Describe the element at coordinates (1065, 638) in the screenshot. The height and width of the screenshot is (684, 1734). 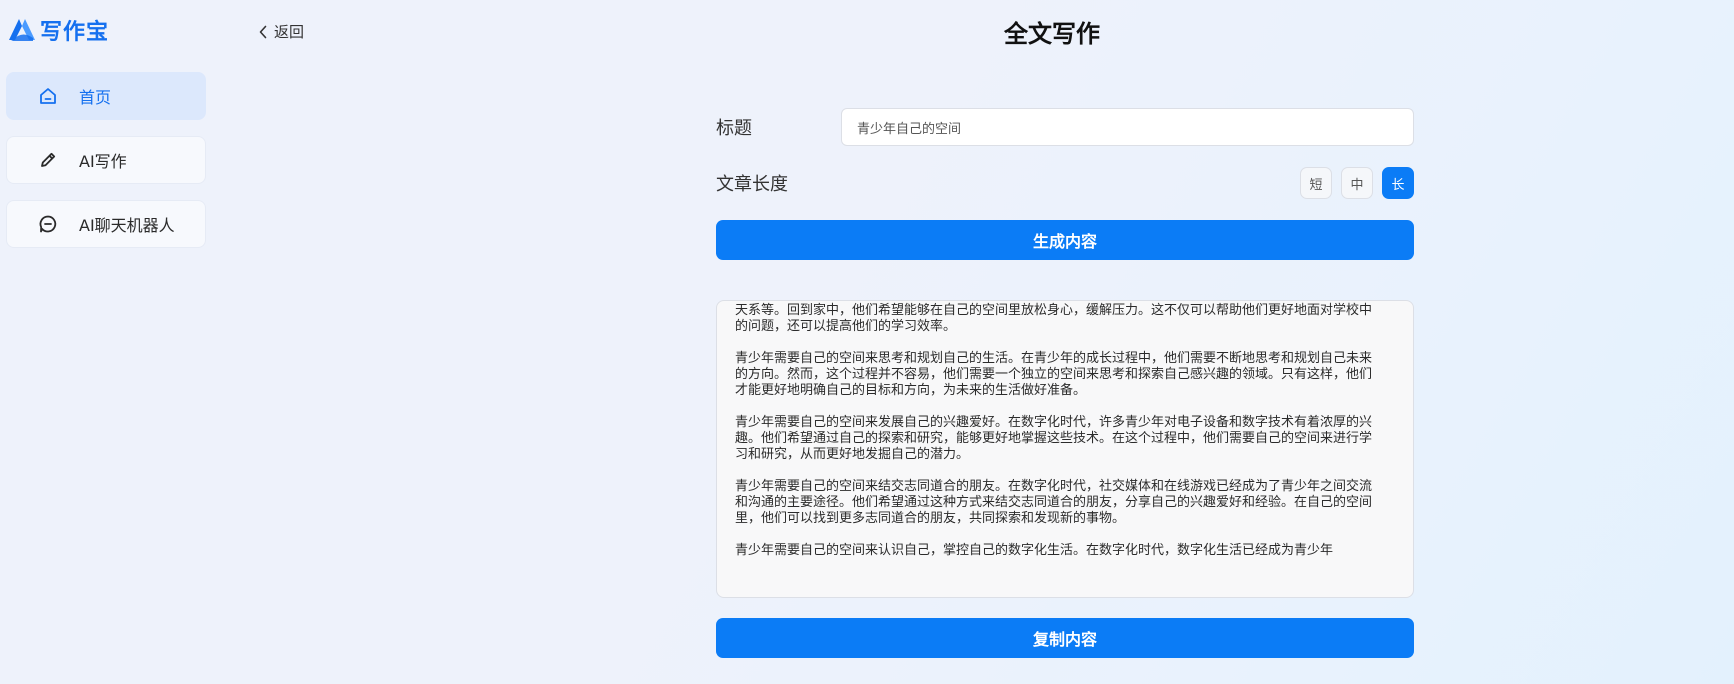
I see `copy-content-button: 复制内容` at that location.